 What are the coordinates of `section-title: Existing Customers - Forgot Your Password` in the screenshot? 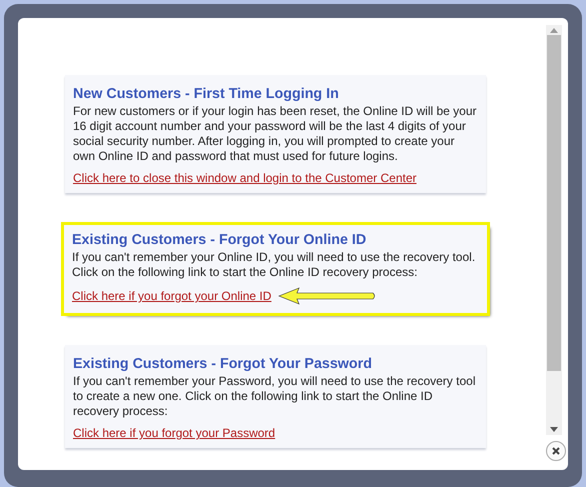 It's located at (223, 364).